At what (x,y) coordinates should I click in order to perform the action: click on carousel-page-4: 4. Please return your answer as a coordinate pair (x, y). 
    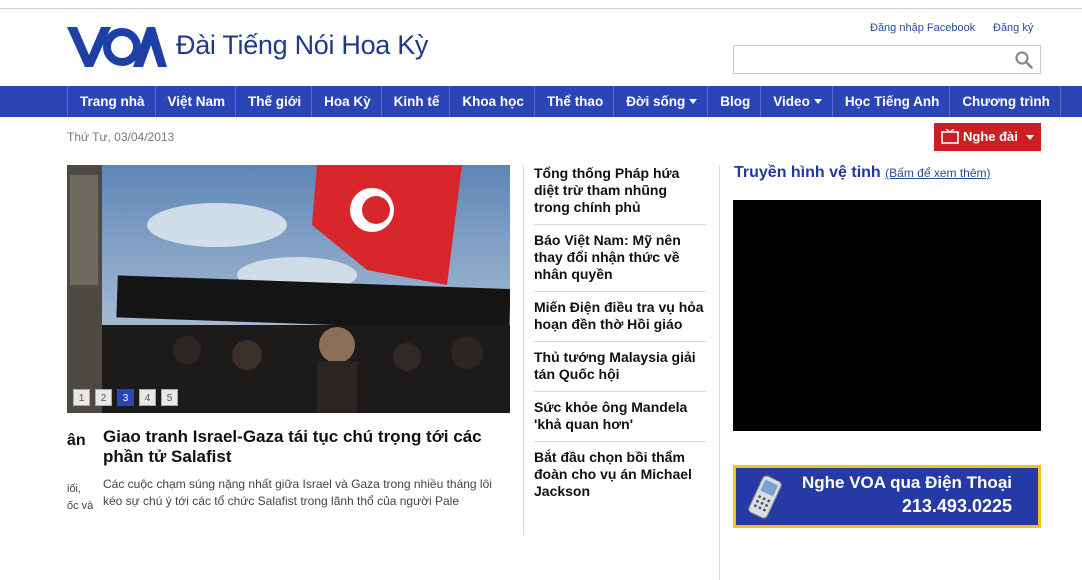
    Looking at the image, I should click on (147, 397).